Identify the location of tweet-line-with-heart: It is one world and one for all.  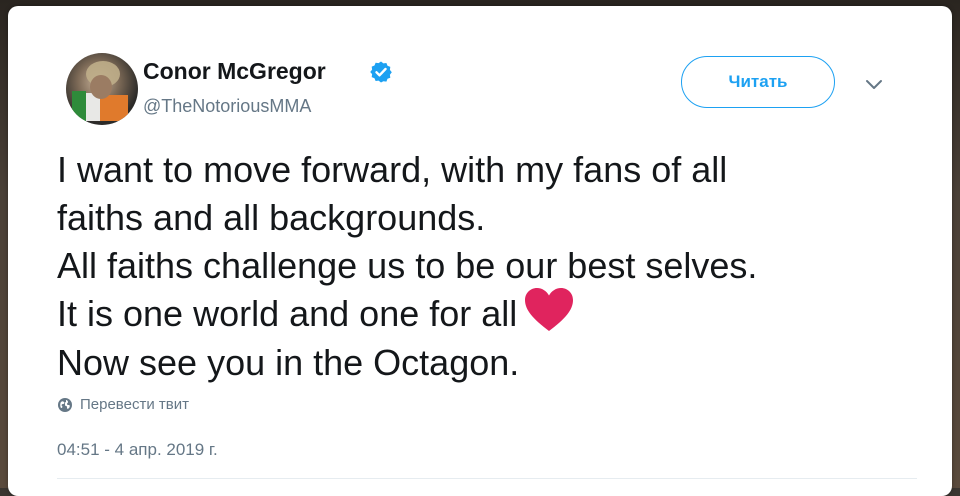
(487, 313).